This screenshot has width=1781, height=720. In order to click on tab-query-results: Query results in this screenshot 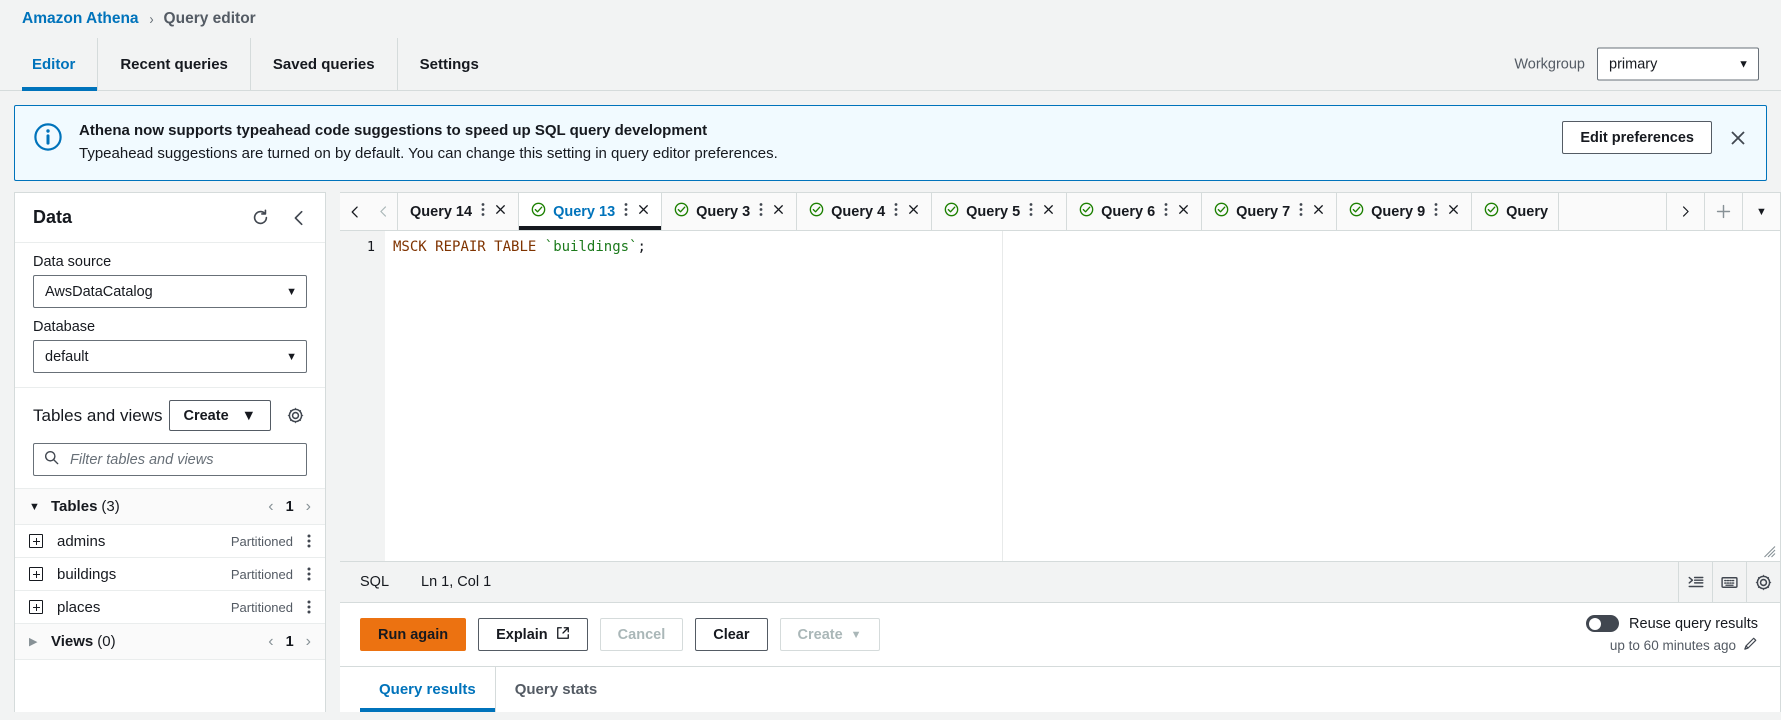, I will do `click(428, 689)`.